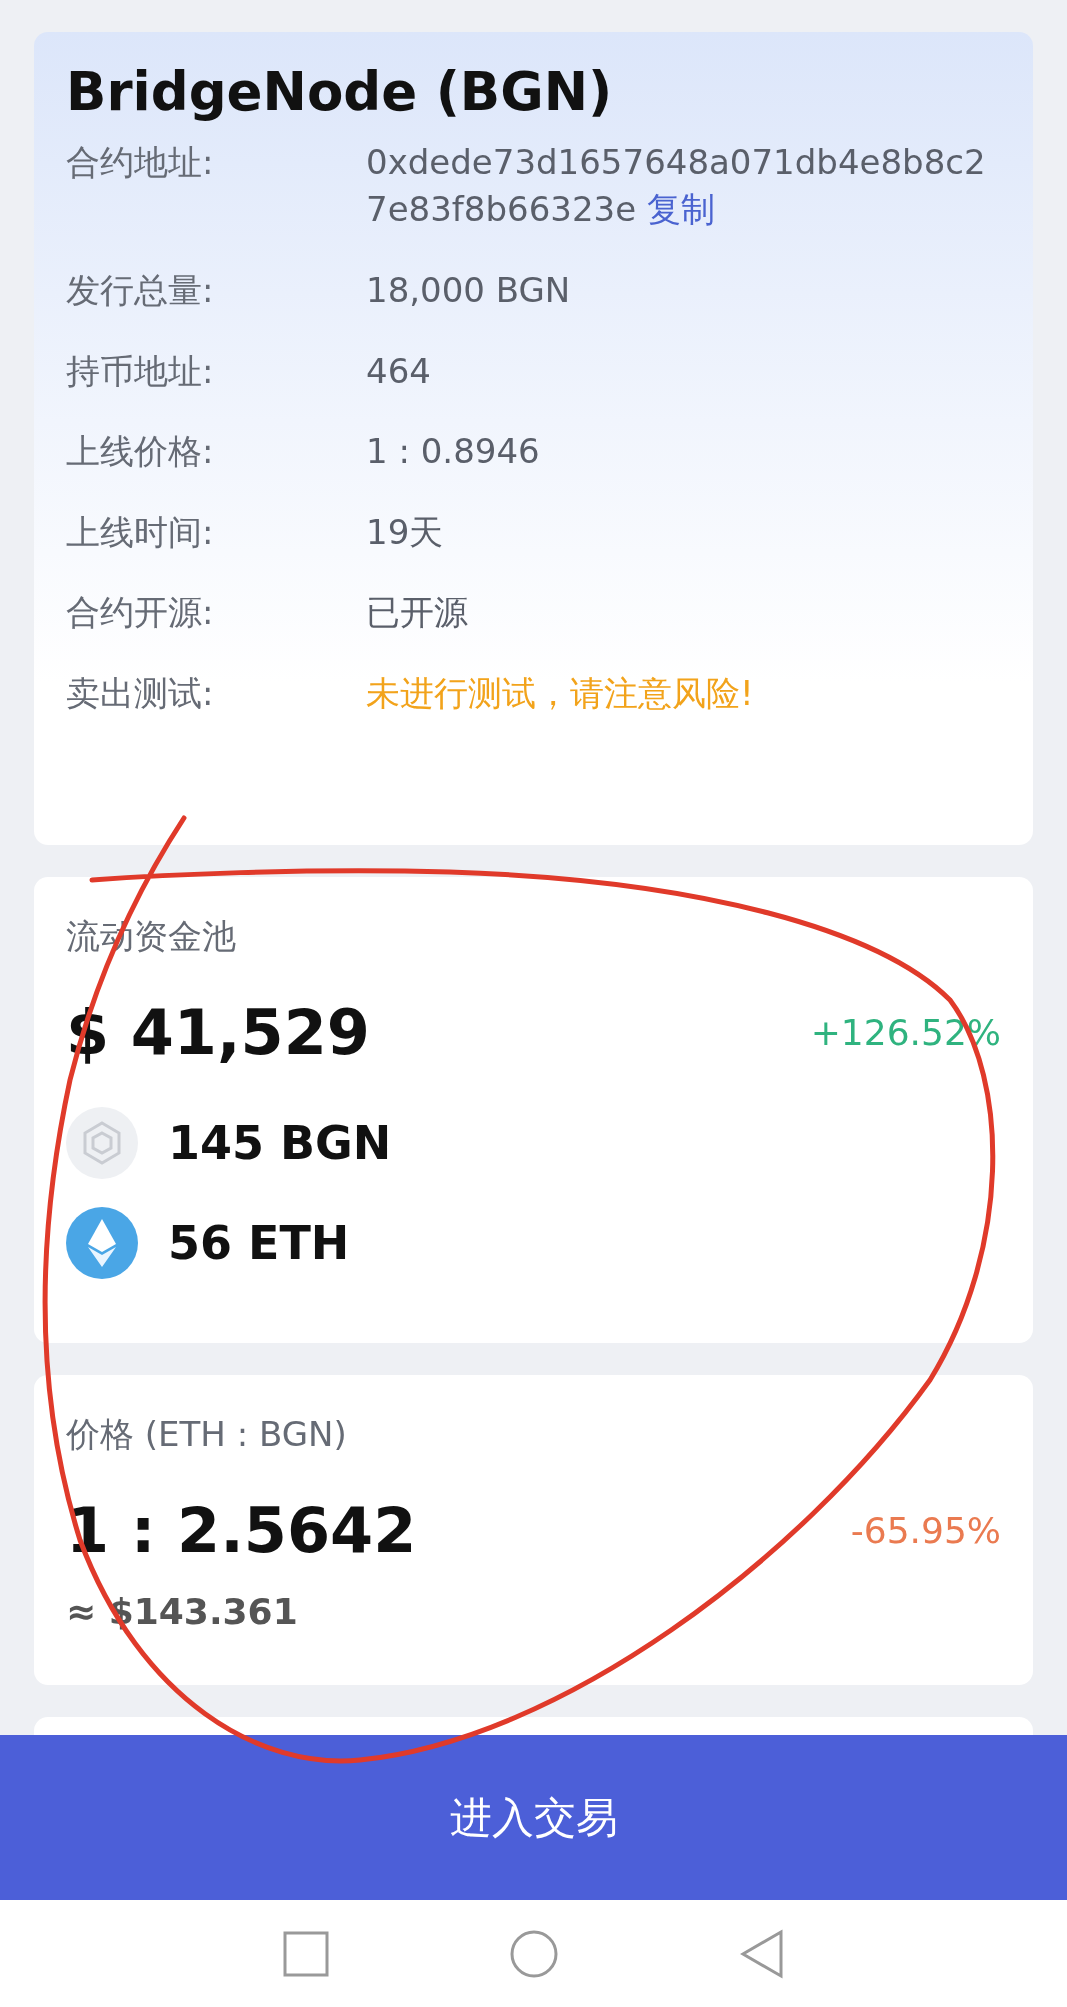 The image size is (1067, 2007). Describe the element at coordinates (140, 291) in the screenshot. I see `detail-label: 发行总量:` at that location.